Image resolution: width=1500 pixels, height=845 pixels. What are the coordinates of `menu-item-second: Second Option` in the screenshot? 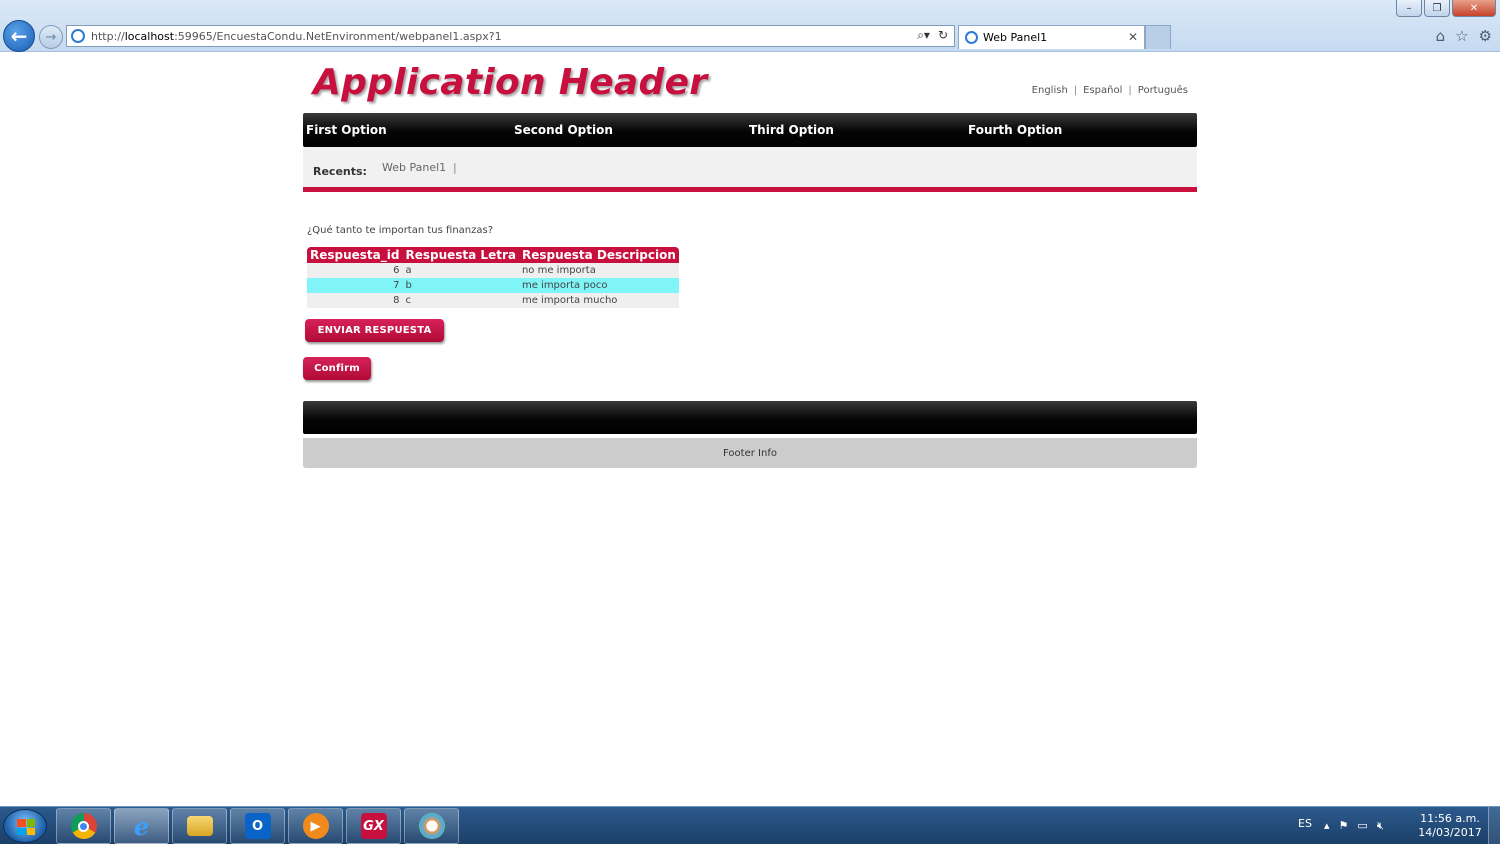 It's located at (563, 130).